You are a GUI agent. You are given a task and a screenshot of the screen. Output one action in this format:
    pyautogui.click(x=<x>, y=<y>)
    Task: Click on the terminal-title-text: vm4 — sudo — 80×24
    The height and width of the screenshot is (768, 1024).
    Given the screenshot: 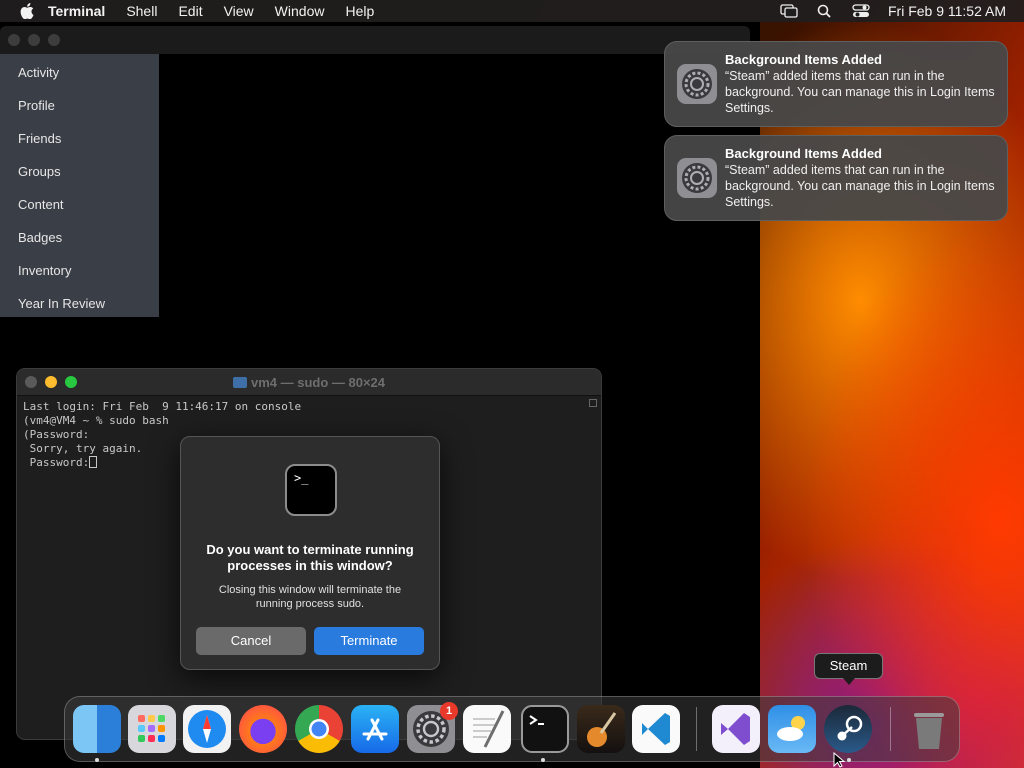 What is the action you would take?
    pyautogui.click(x=318, y=382)
    